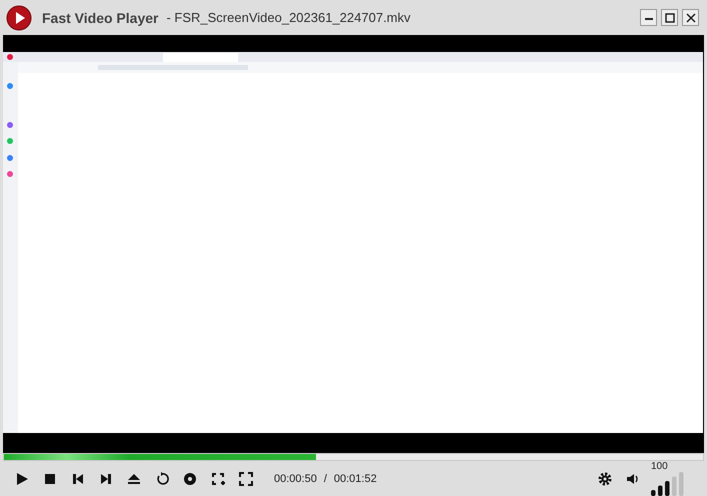  What do you see at coordinates (659, 467) in the screenshot?
I see `volume-reading: 100` at bounding box center [659, 467].